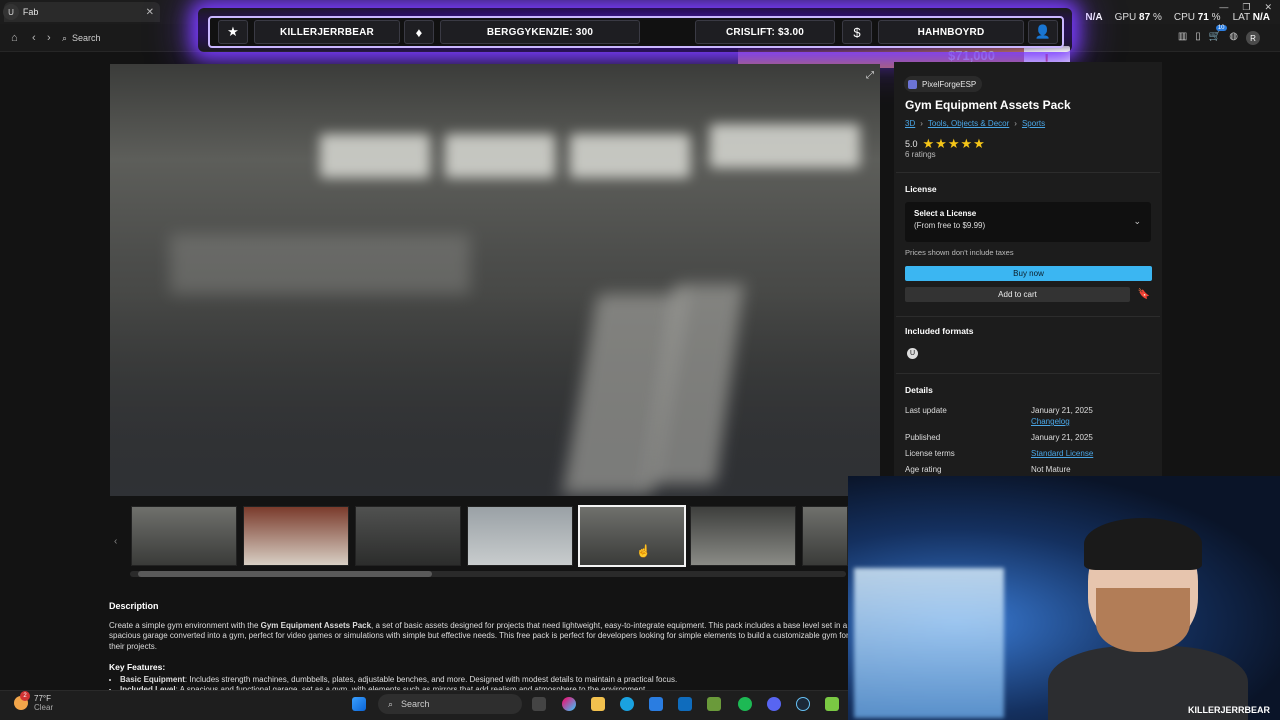 The width and height of the screenshot is (1280, 720). What do you see at coordinates (832, 704) in the screenshot?
I see `app-icon` at bounding box center [832, 704].